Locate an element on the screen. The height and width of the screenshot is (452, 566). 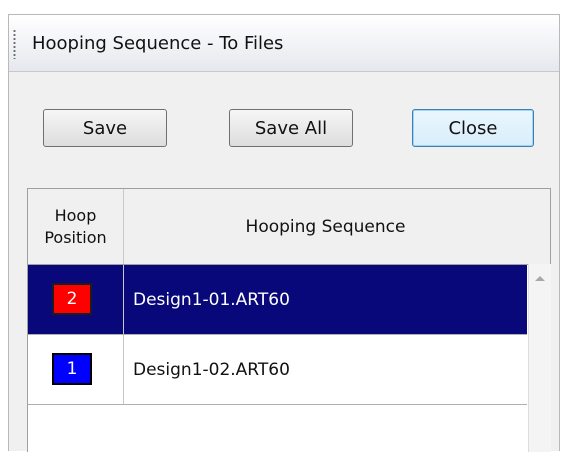
column-header-hooping-sequence: Hooping Sequence is located at coordinates (325, 226).